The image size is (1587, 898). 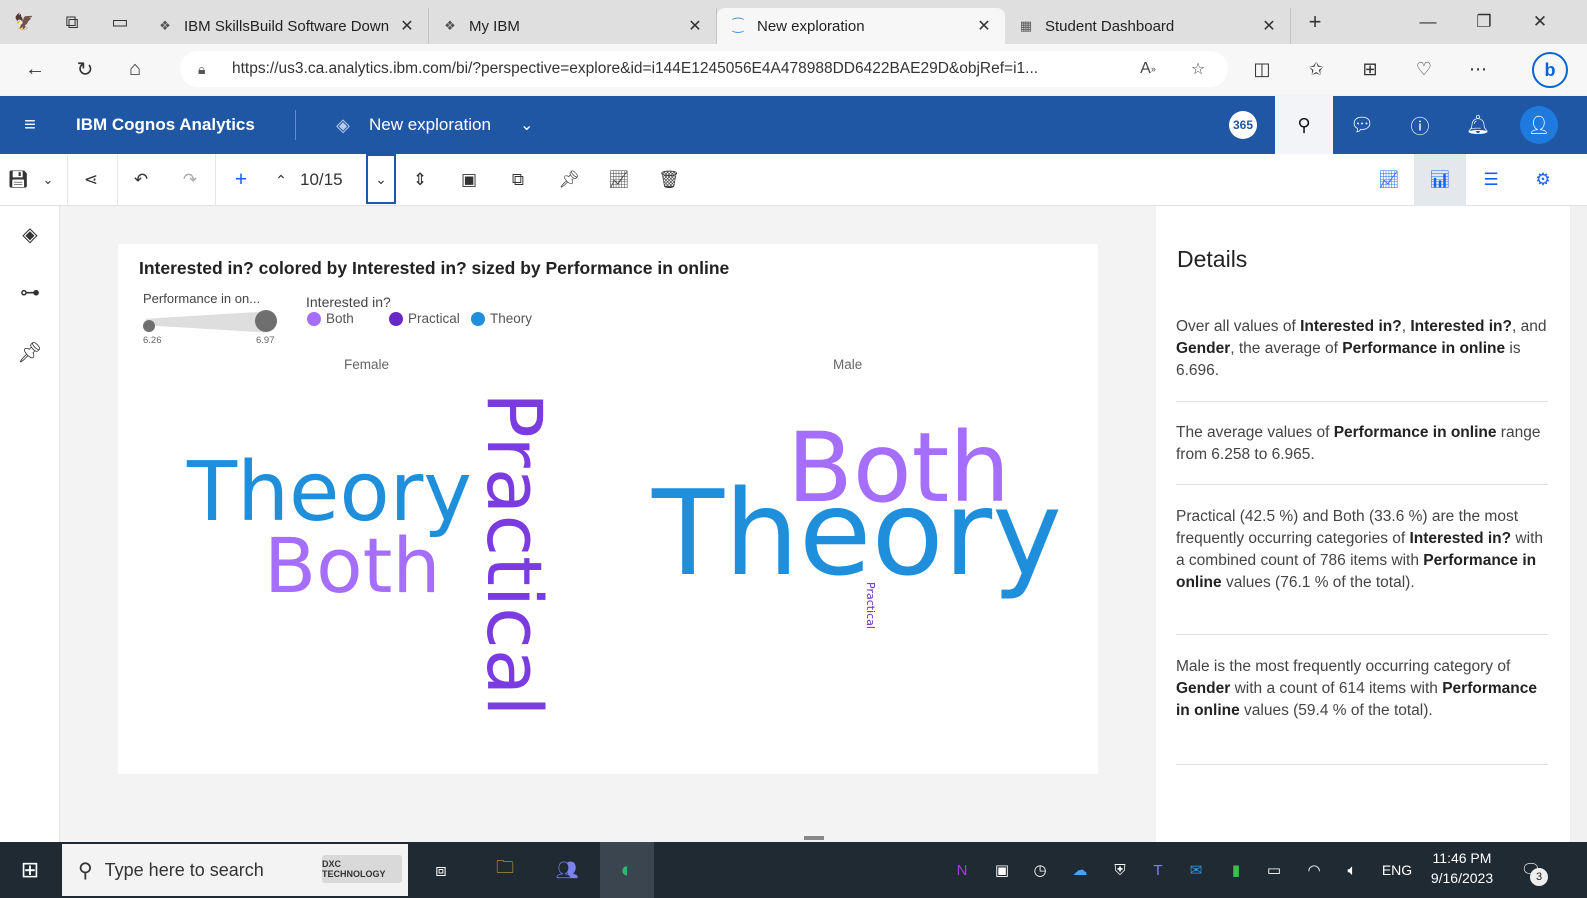 I want to click on color-legend-label: Interested in?, so click(x=348, y=302).